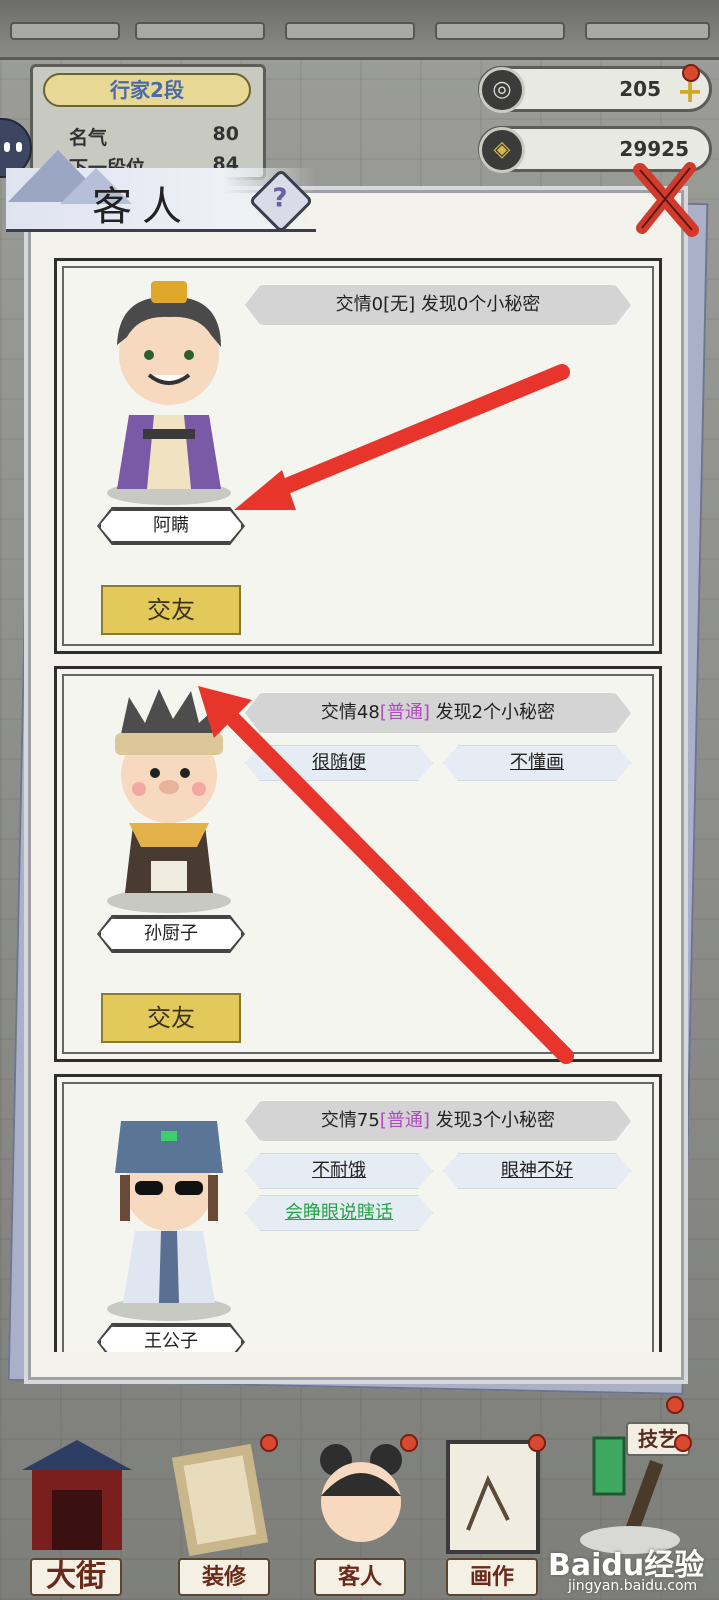 This screenshot has height=1600, width=719. Describe the element at coordinates (537, 763) in the screenshot. I see `secret-tag: 不懂画` at that location.